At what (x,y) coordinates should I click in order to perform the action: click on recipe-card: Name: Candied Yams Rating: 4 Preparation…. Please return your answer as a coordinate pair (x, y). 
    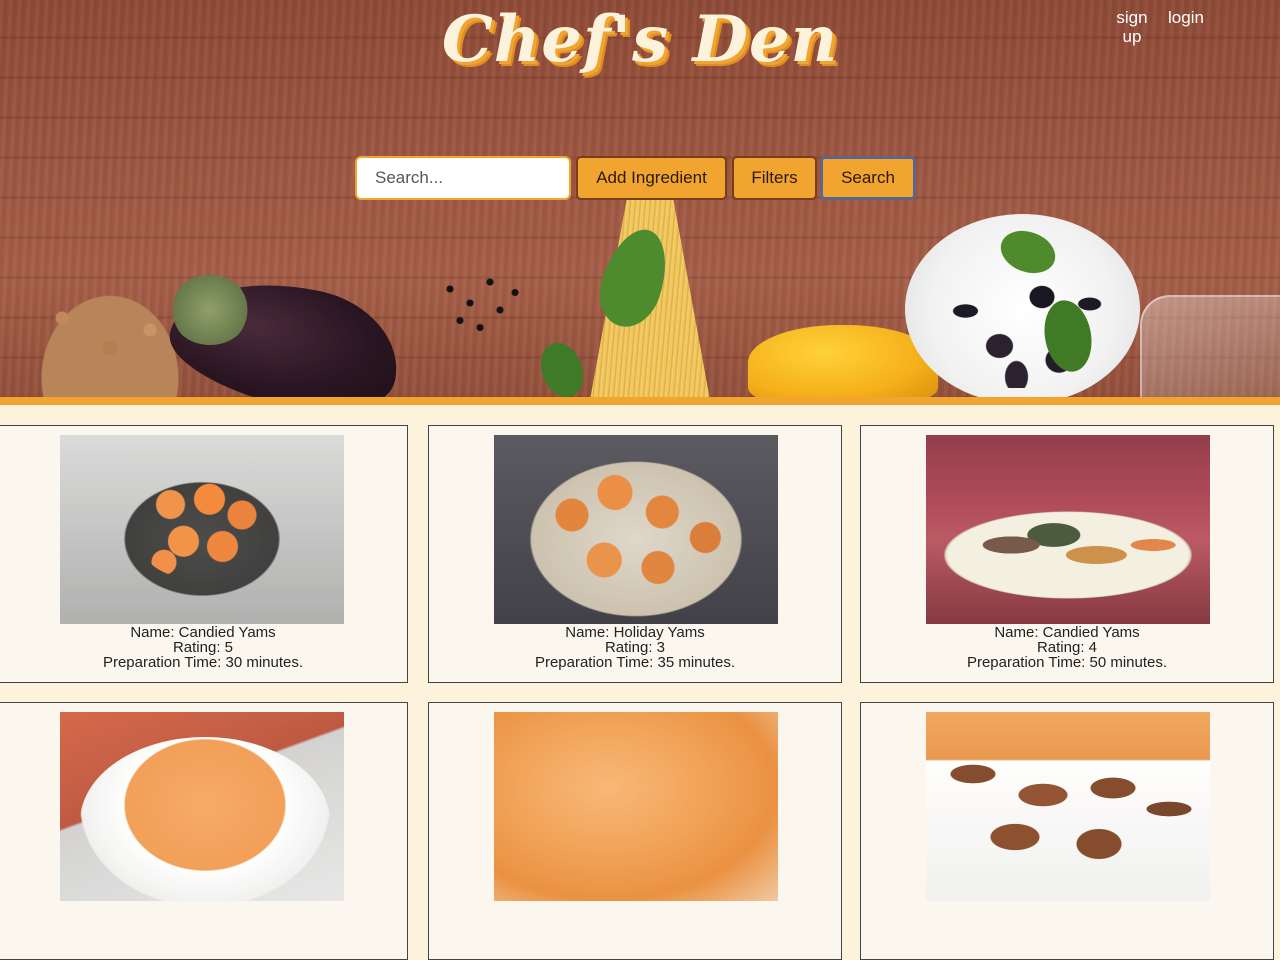
    Looking at the image, I should click on (1067, 554).